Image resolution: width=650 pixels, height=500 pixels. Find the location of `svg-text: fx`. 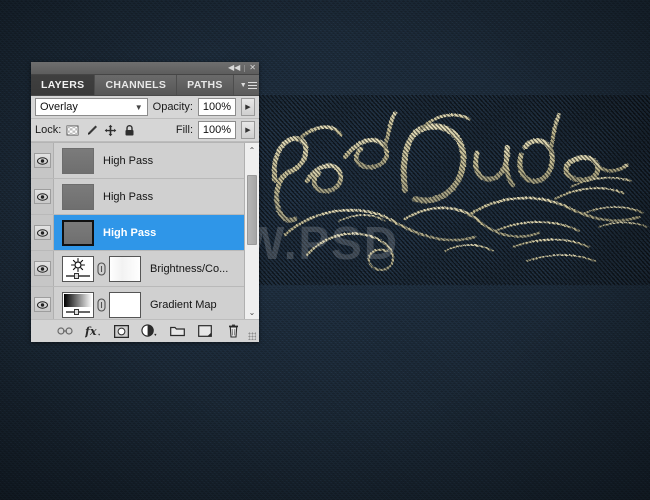

svg-text: fx is located at coordinates (91, 331).